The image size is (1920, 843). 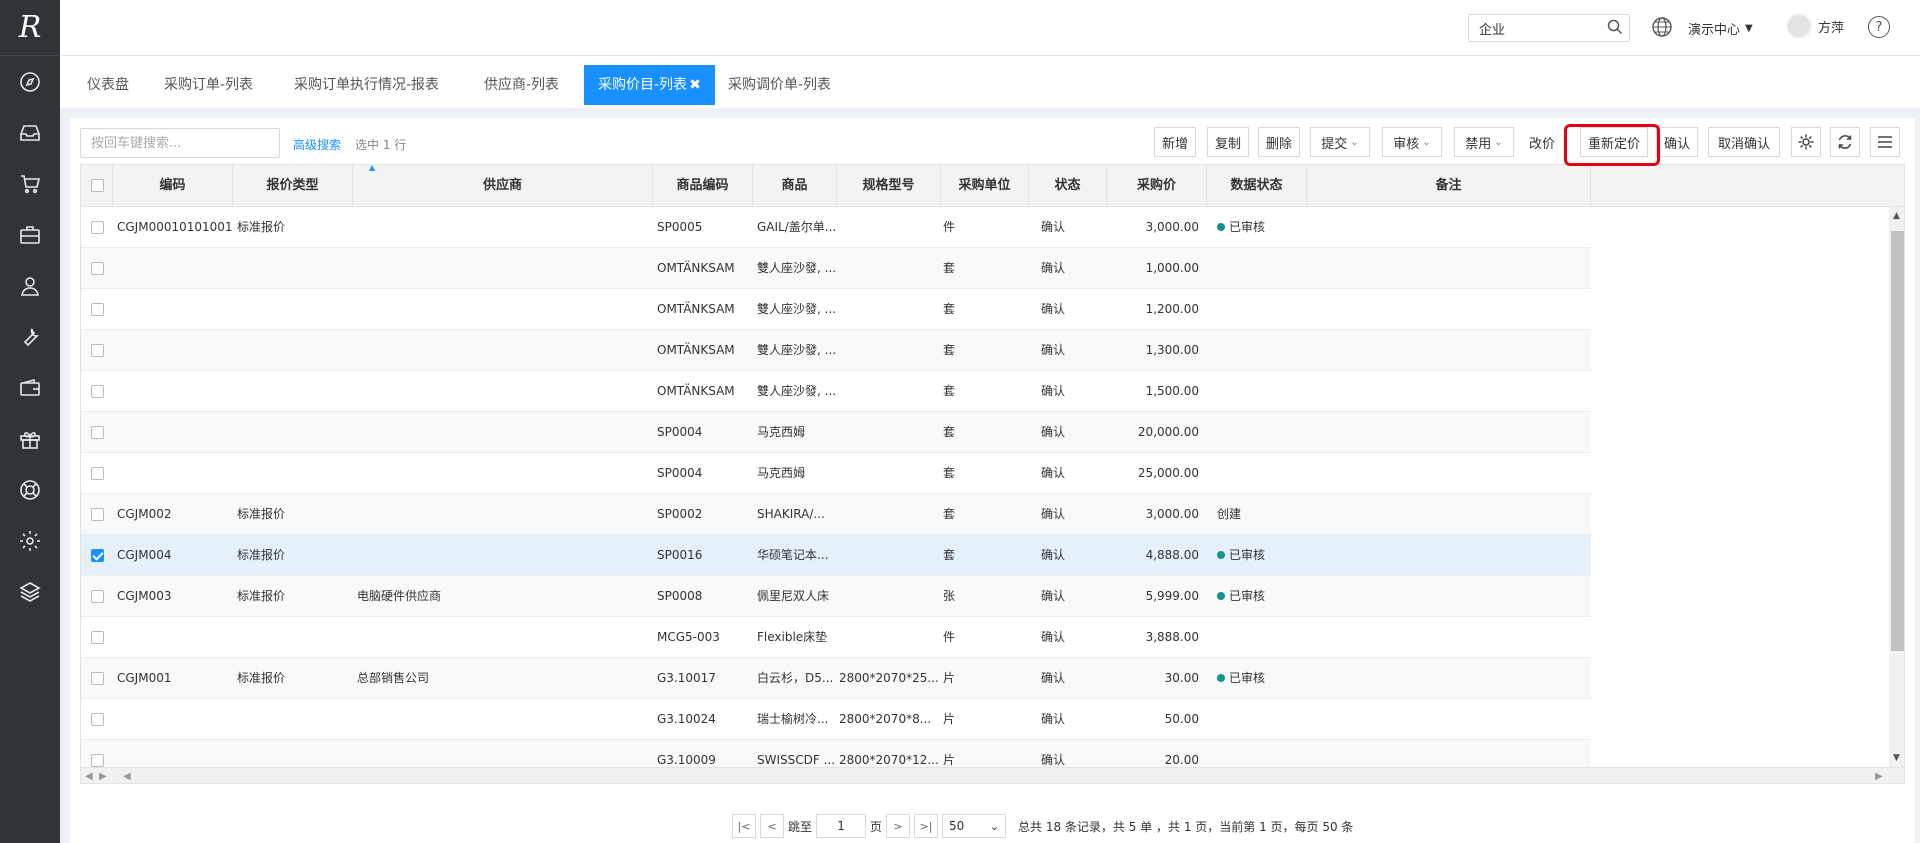 I want to click on col-quote-type: 报价类型, so click(x=293, y=186).